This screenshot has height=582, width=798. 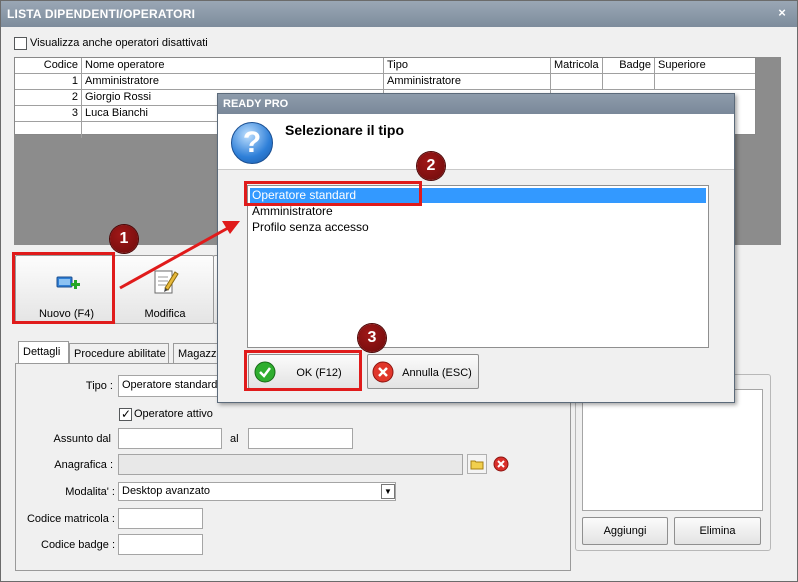 What do you see at coordinates (431, 166) in the screenshot?
I see `step-badge-2: 2` at bounding box center [431, 166].